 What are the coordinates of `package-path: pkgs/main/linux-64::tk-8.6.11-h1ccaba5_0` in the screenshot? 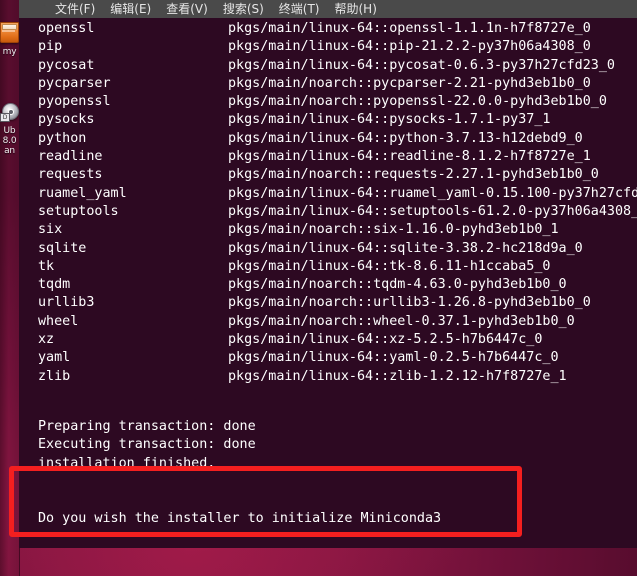 It's located at (389, 266).